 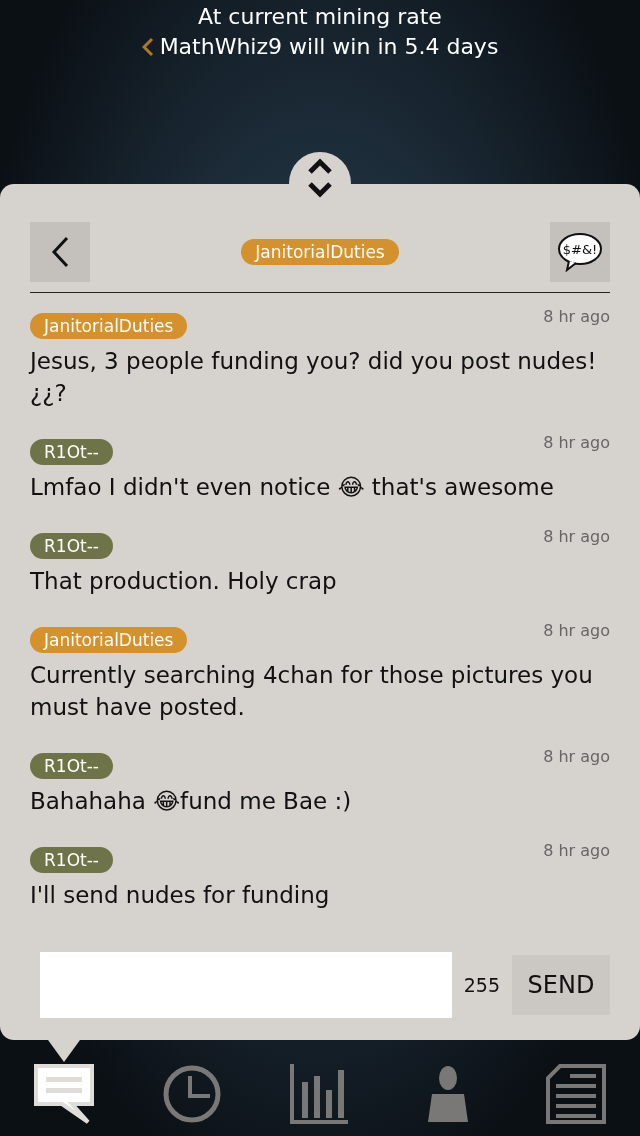 I want to click on profanity-button: $#&!, so click(x=580, y=252).